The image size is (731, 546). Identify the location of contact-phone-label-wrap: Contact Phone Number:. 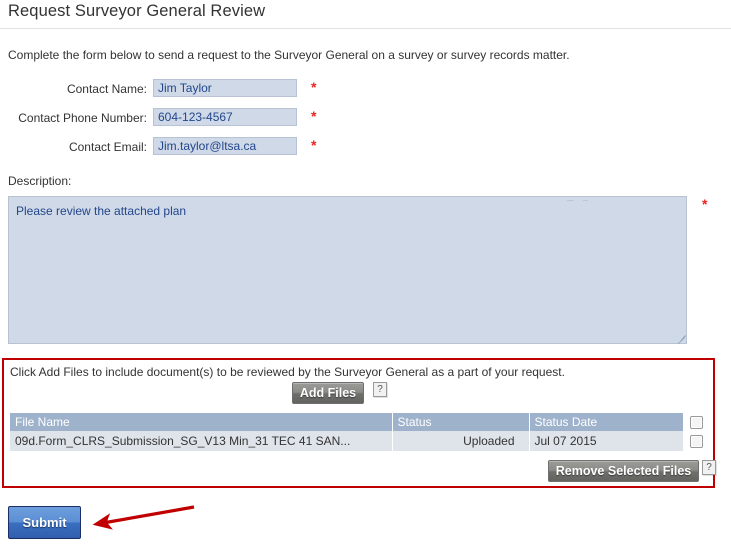
(73, 119).